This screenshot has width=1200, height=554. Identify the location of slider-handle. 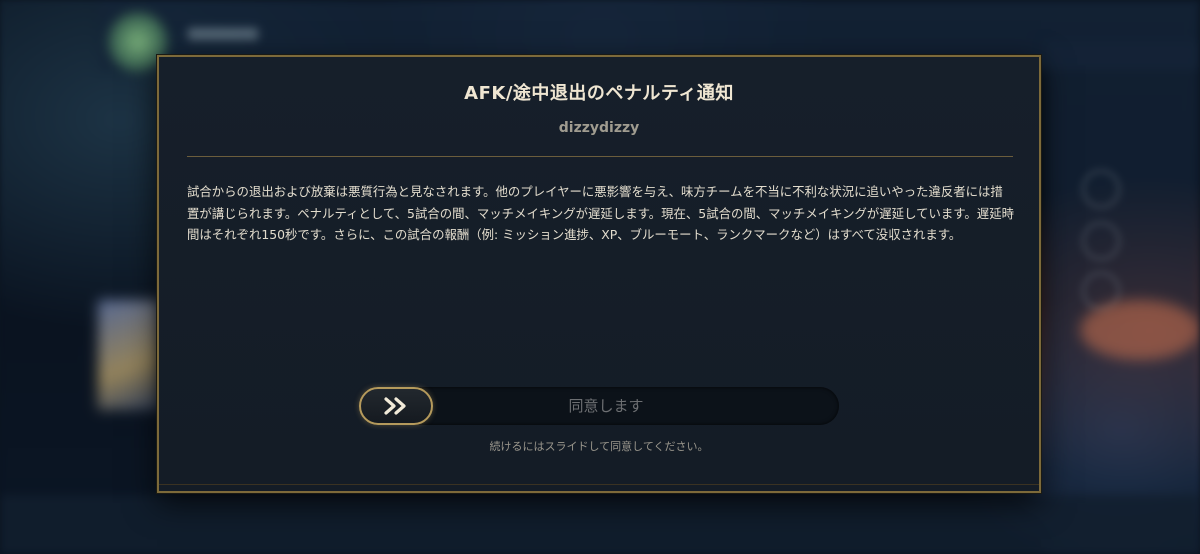
(396, 406).